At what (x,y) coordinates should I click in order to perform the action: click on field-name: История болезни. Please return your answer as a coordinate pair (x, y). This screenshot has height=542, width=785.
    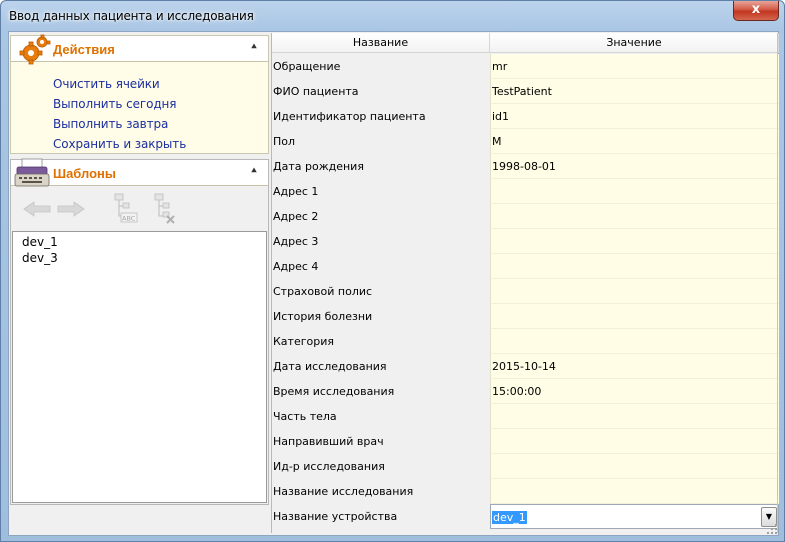
    Looking at the image, I should click on (381, 316).